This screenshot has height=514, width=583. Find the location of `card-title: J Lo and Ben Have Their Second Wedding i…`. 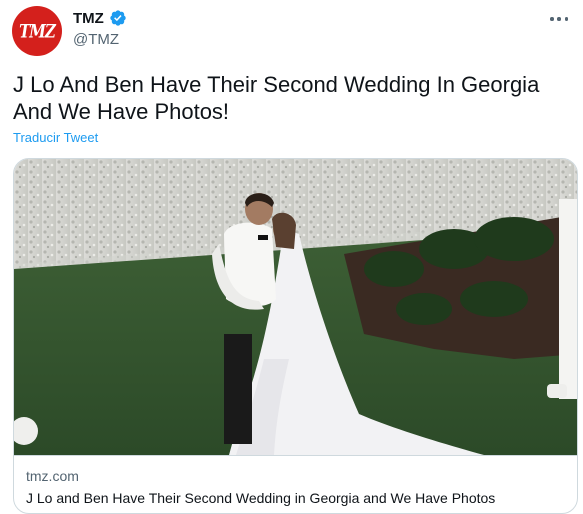

card-title: J Lo and Ben Have Their Second Wedding i… is located at coordinates (261, 498).